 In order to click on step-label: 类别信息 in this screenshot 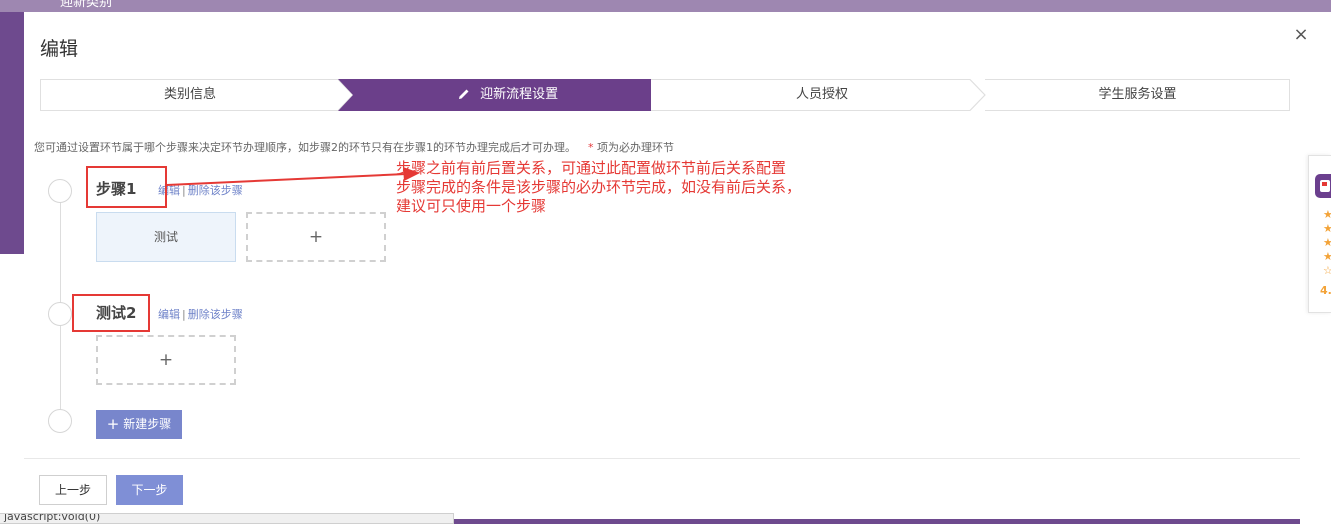, I will do `click(189, 94)`.